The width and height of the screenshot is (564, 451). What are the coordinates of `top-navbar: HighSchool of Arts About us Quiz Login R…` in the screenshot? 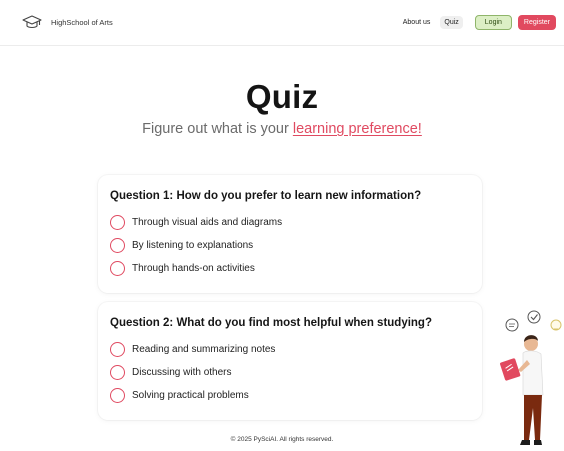 It's located at (282, 23).